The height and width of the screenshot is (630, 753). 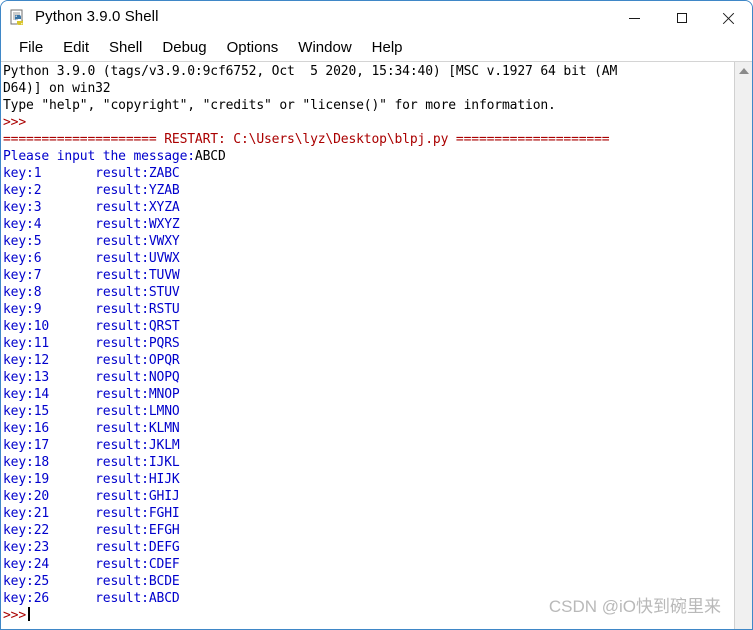 I want to click on result-row: key:10 result:QRST, so click(x=368, y=326).